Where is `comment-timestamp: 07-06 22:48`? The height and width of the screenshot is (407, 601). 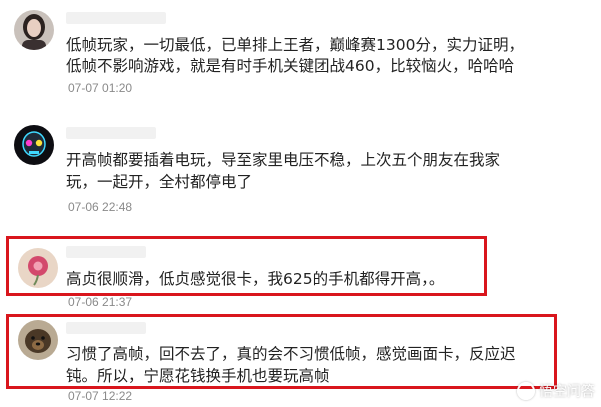 comment-timestamp: 07-06 22:48 is located at coordinates (100, 207).